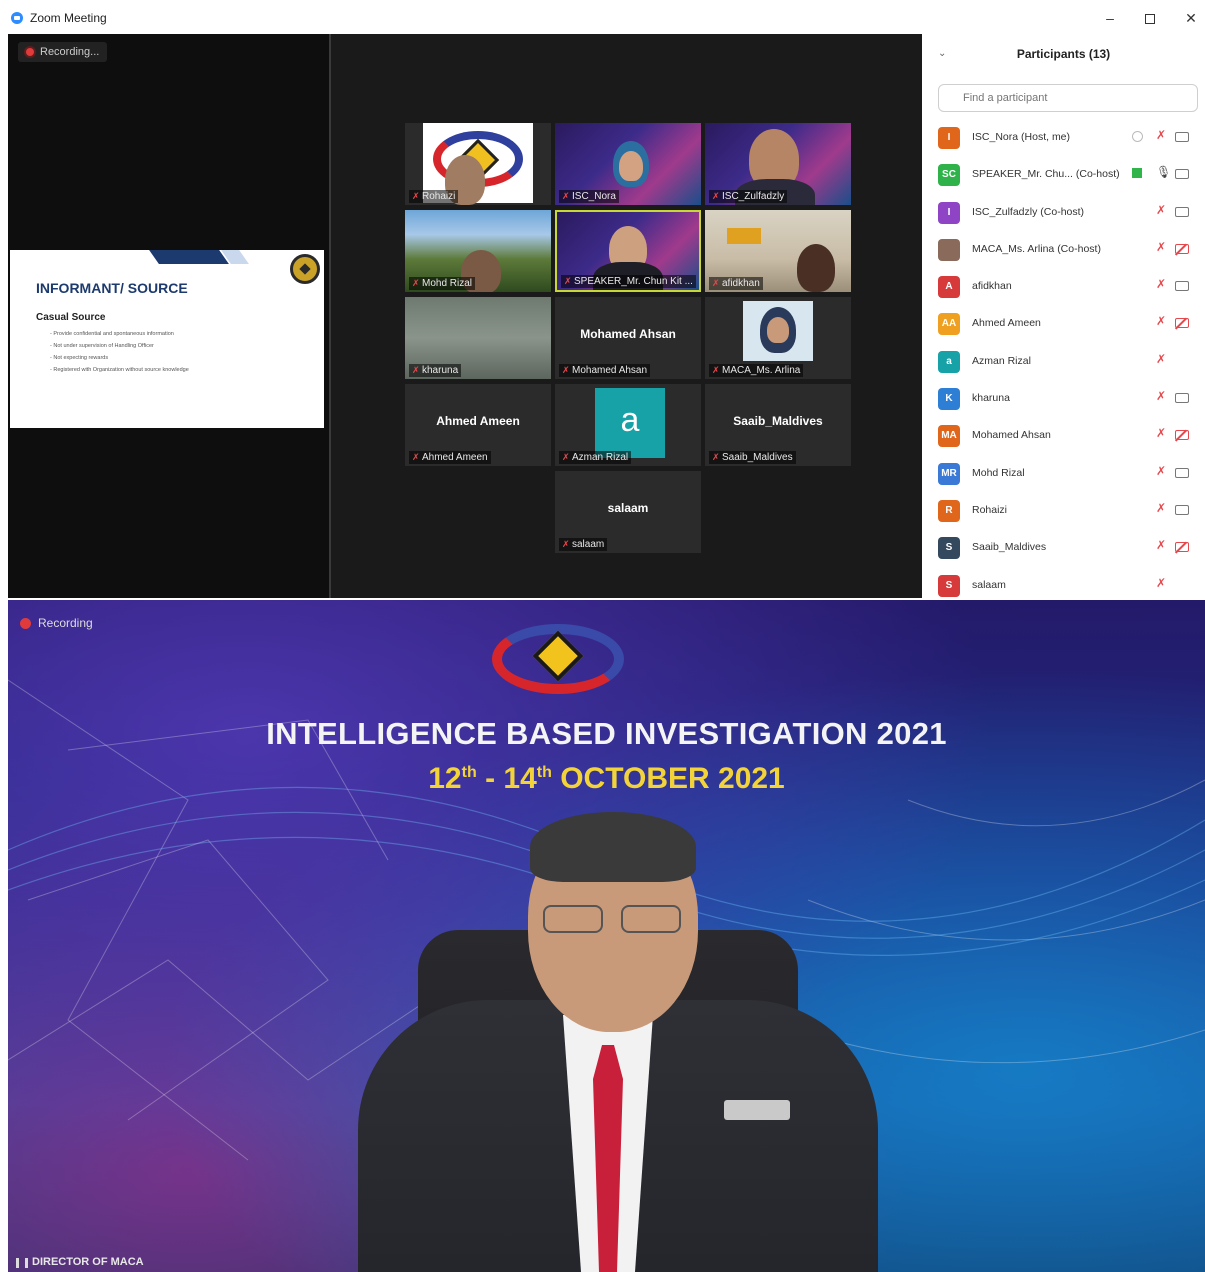 The image size is (1205, 1272). I want to click on participant-row: MACA_Ms. Arlina (Co-host) ✗, so click(1063, 250).